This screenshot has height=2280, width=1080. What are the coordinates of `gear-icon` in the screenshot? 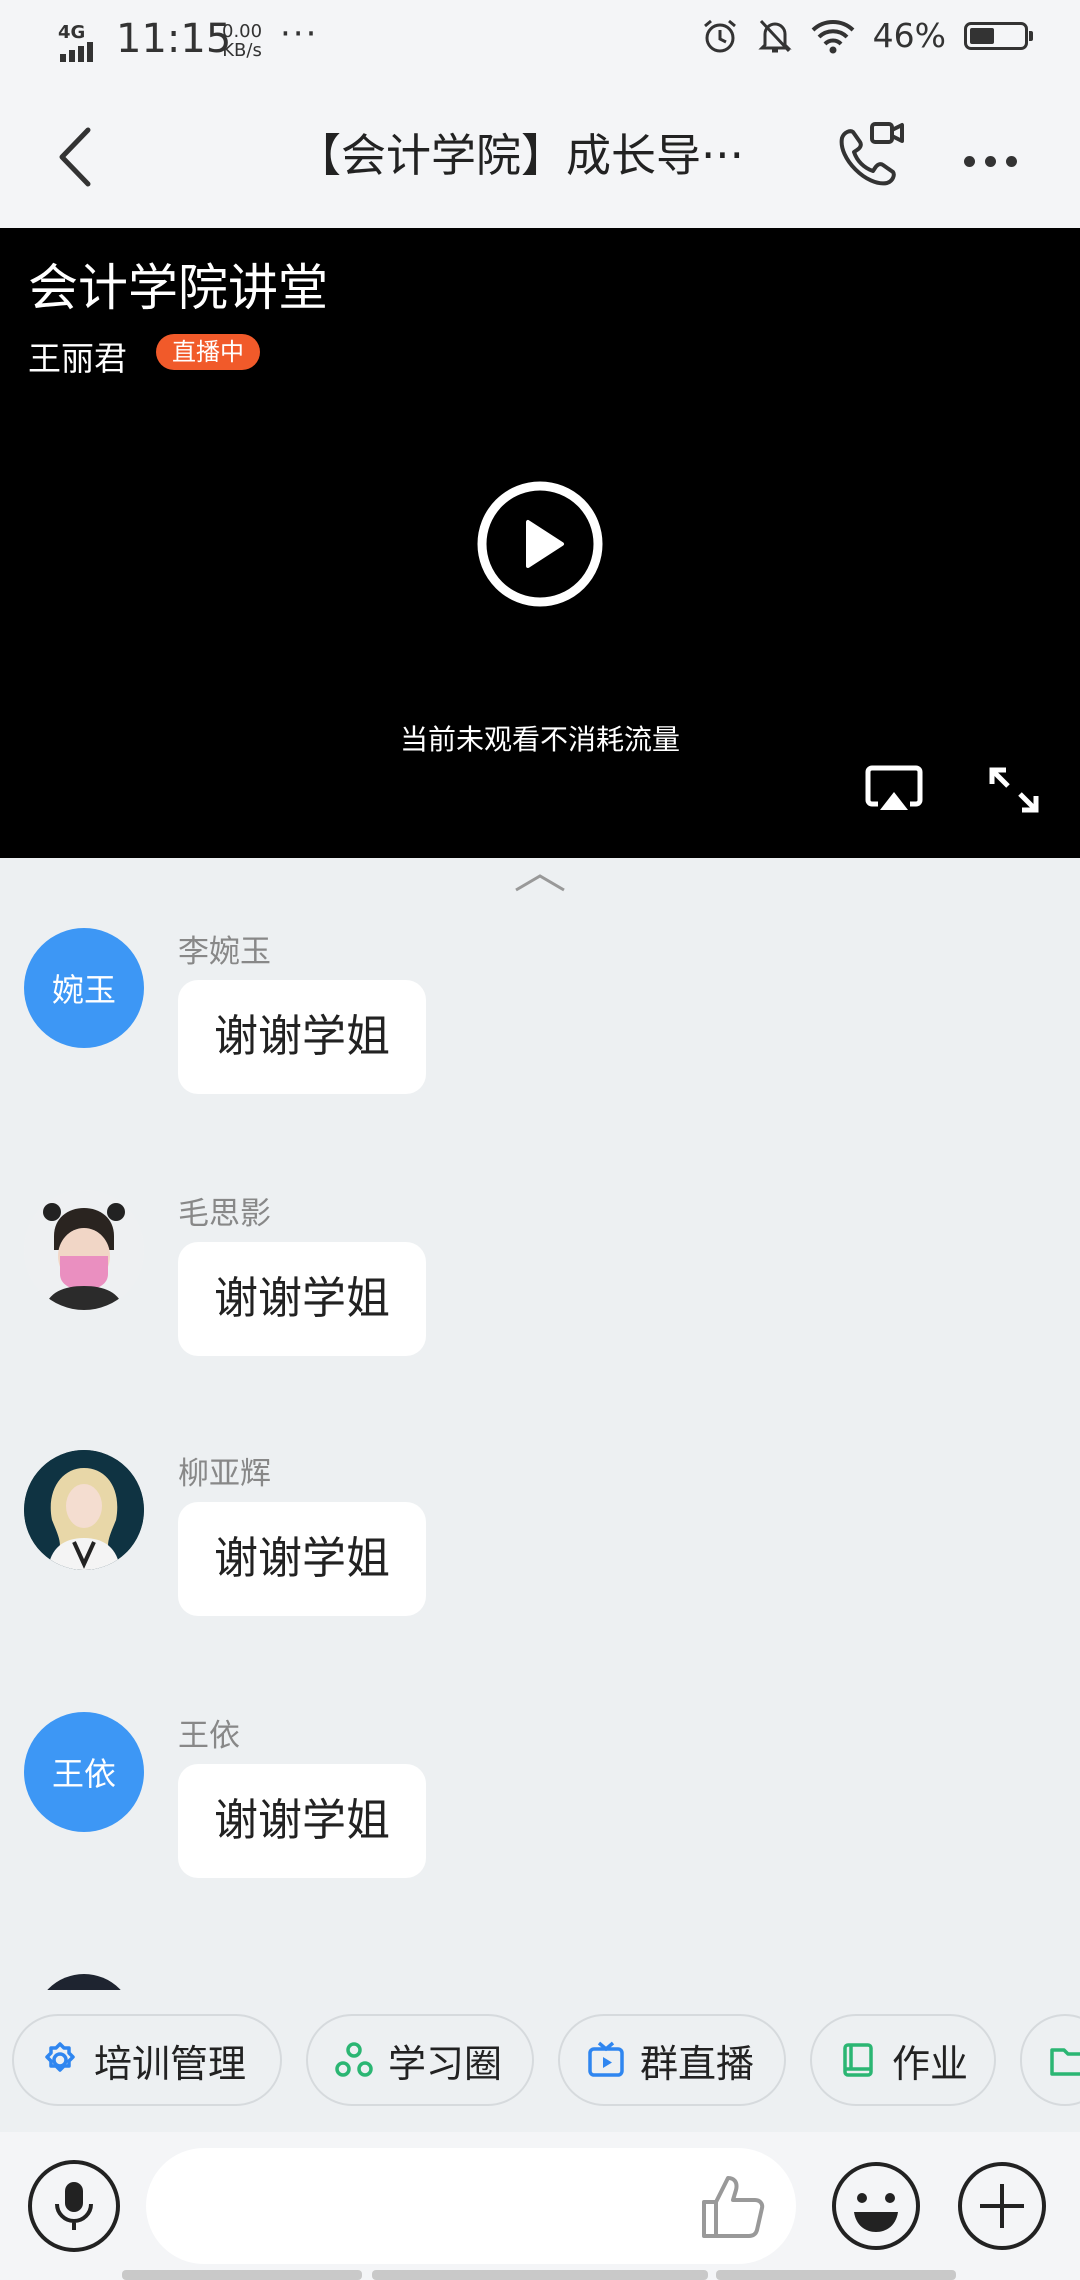 It's located at (60, 2057).